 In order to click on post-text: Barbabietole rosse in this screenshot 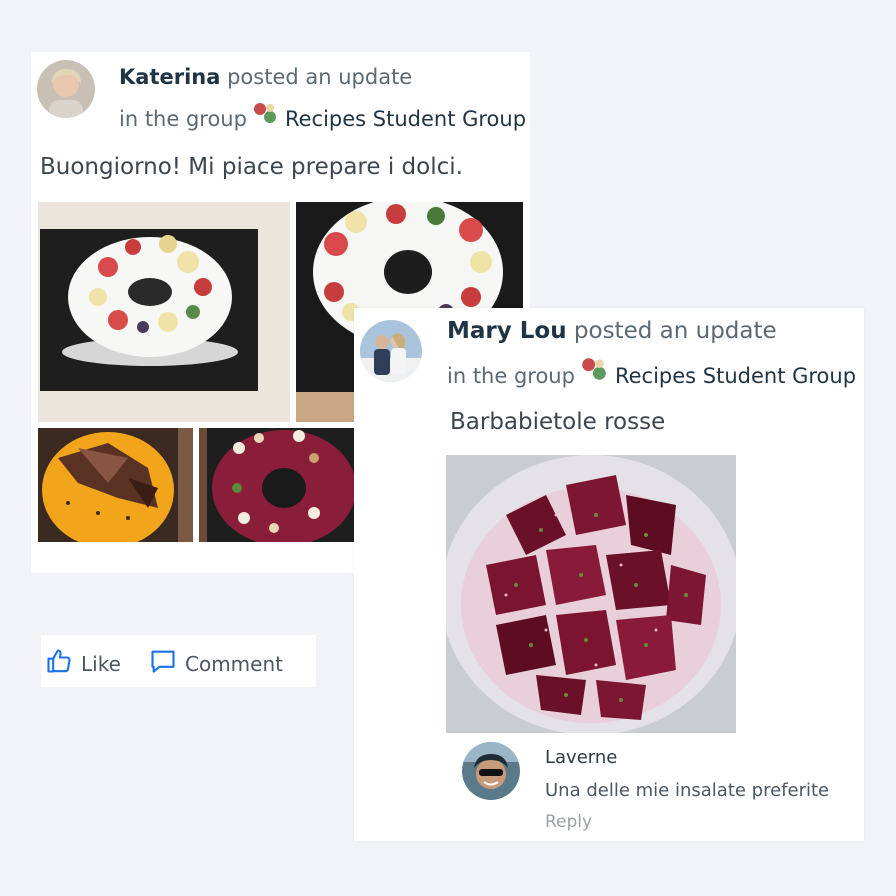, I will do `click(558, 422)`.